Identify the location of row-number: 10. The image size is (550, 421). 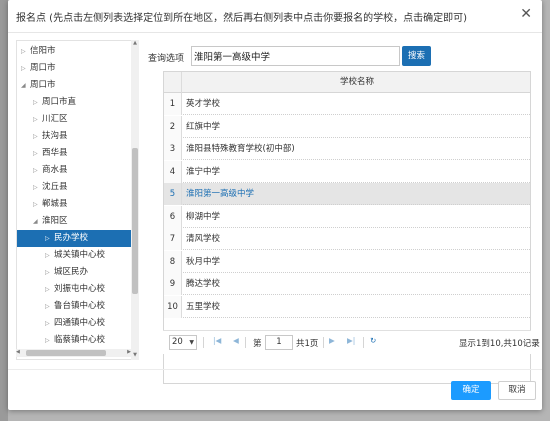
(173, 306).